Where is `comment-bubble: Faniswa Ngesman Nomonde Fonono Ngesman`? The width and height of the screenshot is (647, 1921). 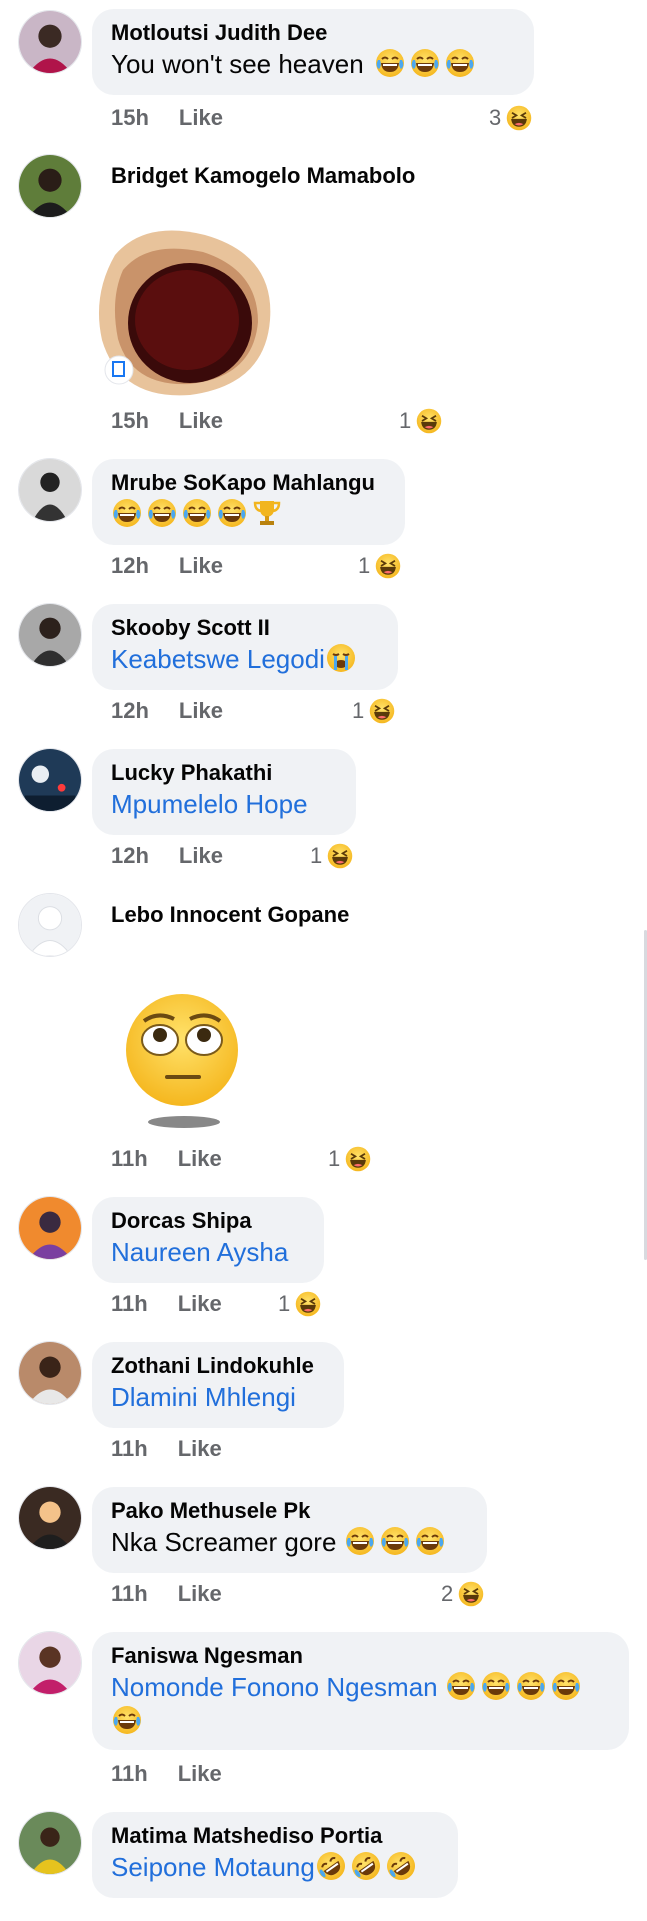 comment-bubble: Faniswa Ngesman Nomonde Fonono Ngesman is located at coordinates (360, 1691).